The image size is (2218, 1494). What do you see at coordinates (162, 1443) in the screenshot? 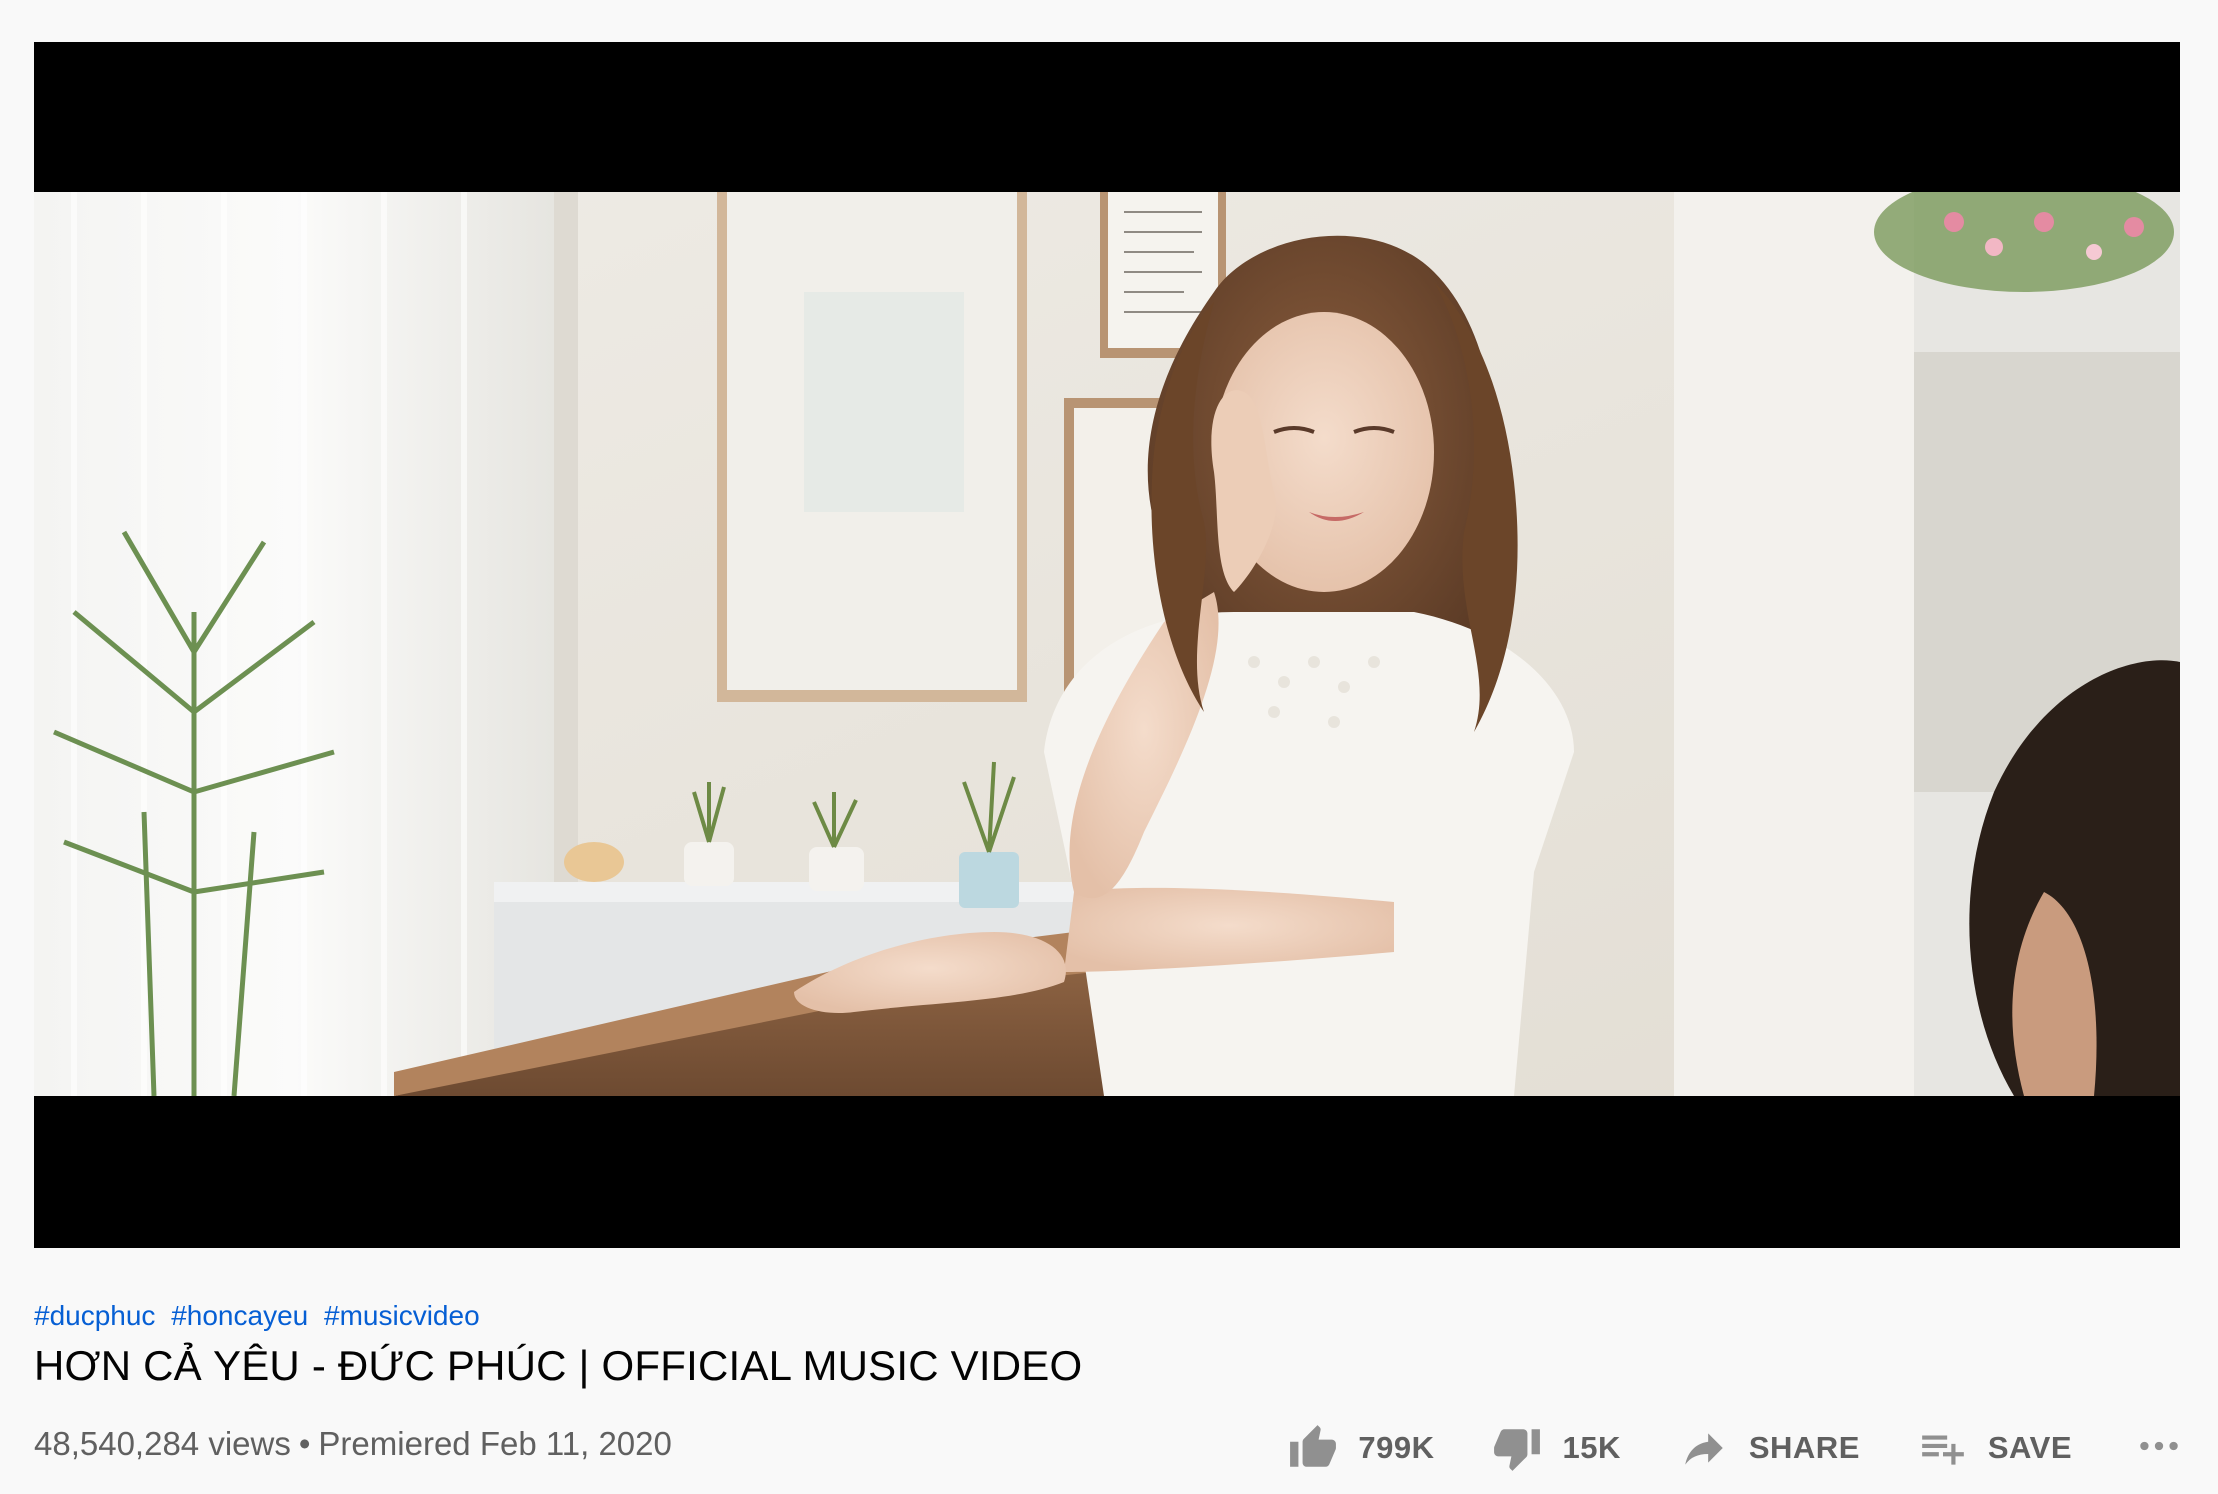
I see `view-count: 48,540,284 views` at bounding box center [162, 1443].